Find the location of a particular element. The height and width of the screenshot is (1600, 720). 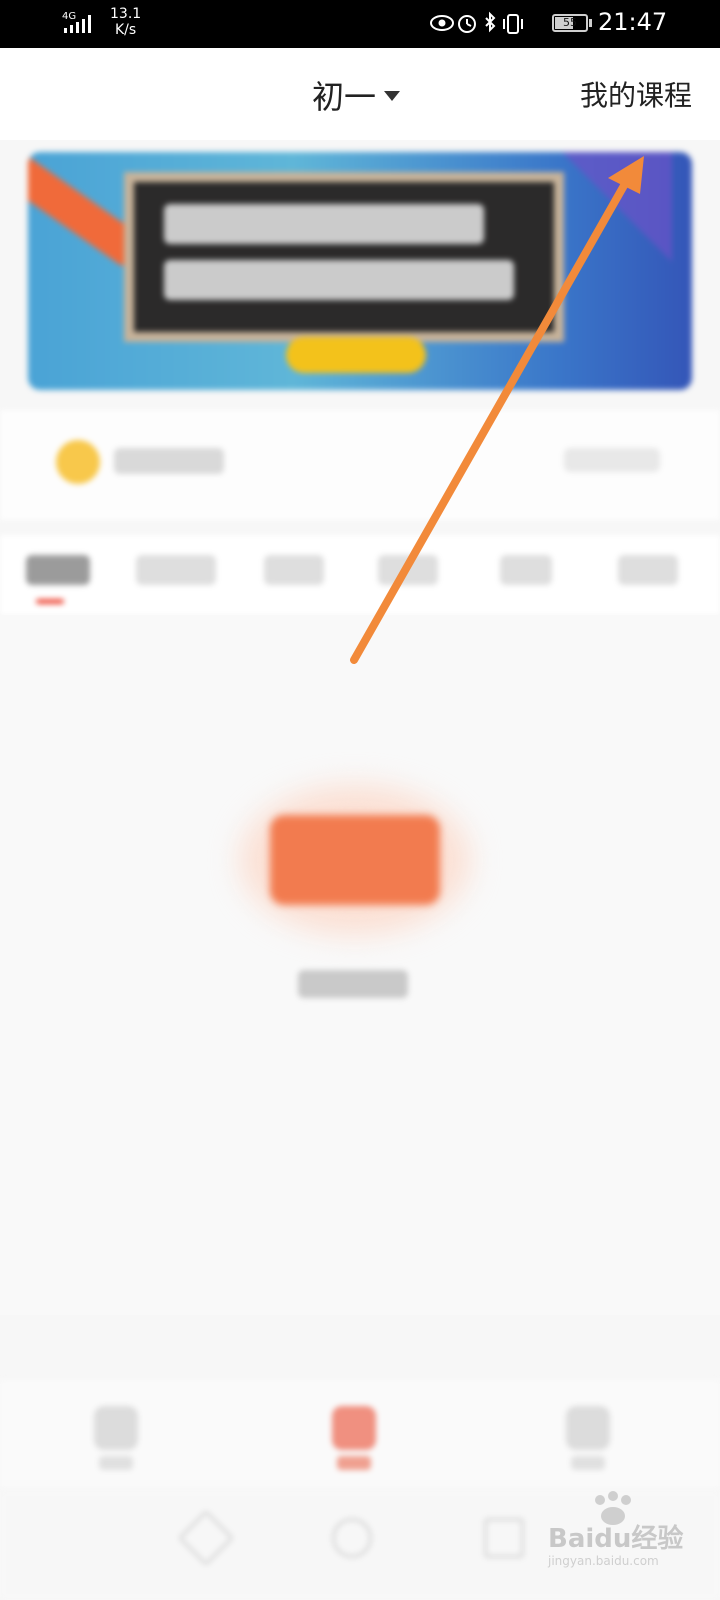

vibrate-icon is located at coordinates (513, 24).